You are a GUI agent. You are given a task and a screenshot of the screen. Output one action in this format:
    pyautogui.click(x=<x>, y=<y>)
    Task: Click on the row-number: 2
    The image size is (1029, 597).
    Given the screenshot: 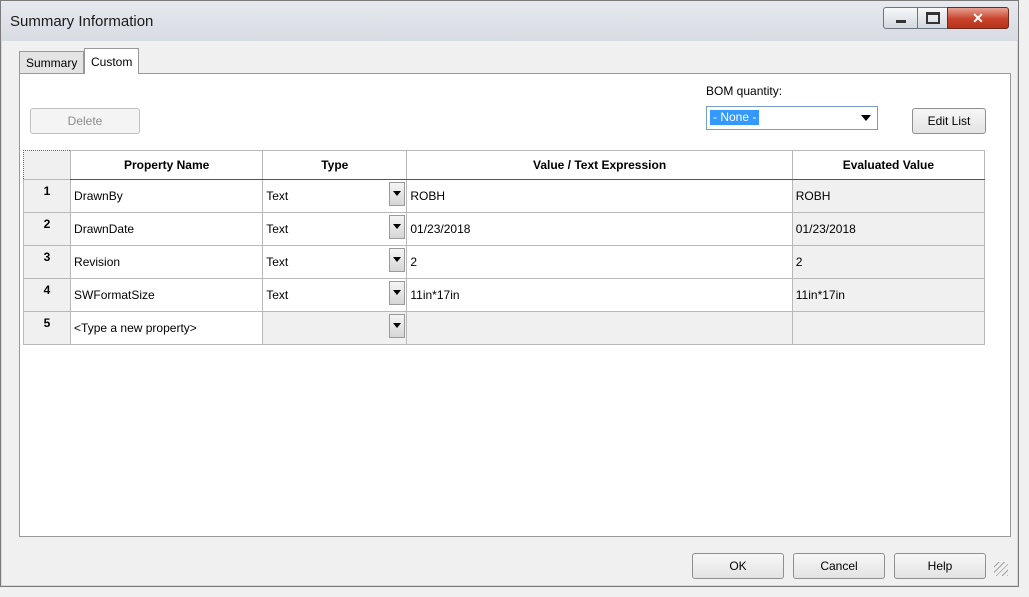 What is the action you would take?
    pyautogui.click(x=47, y=229)
    